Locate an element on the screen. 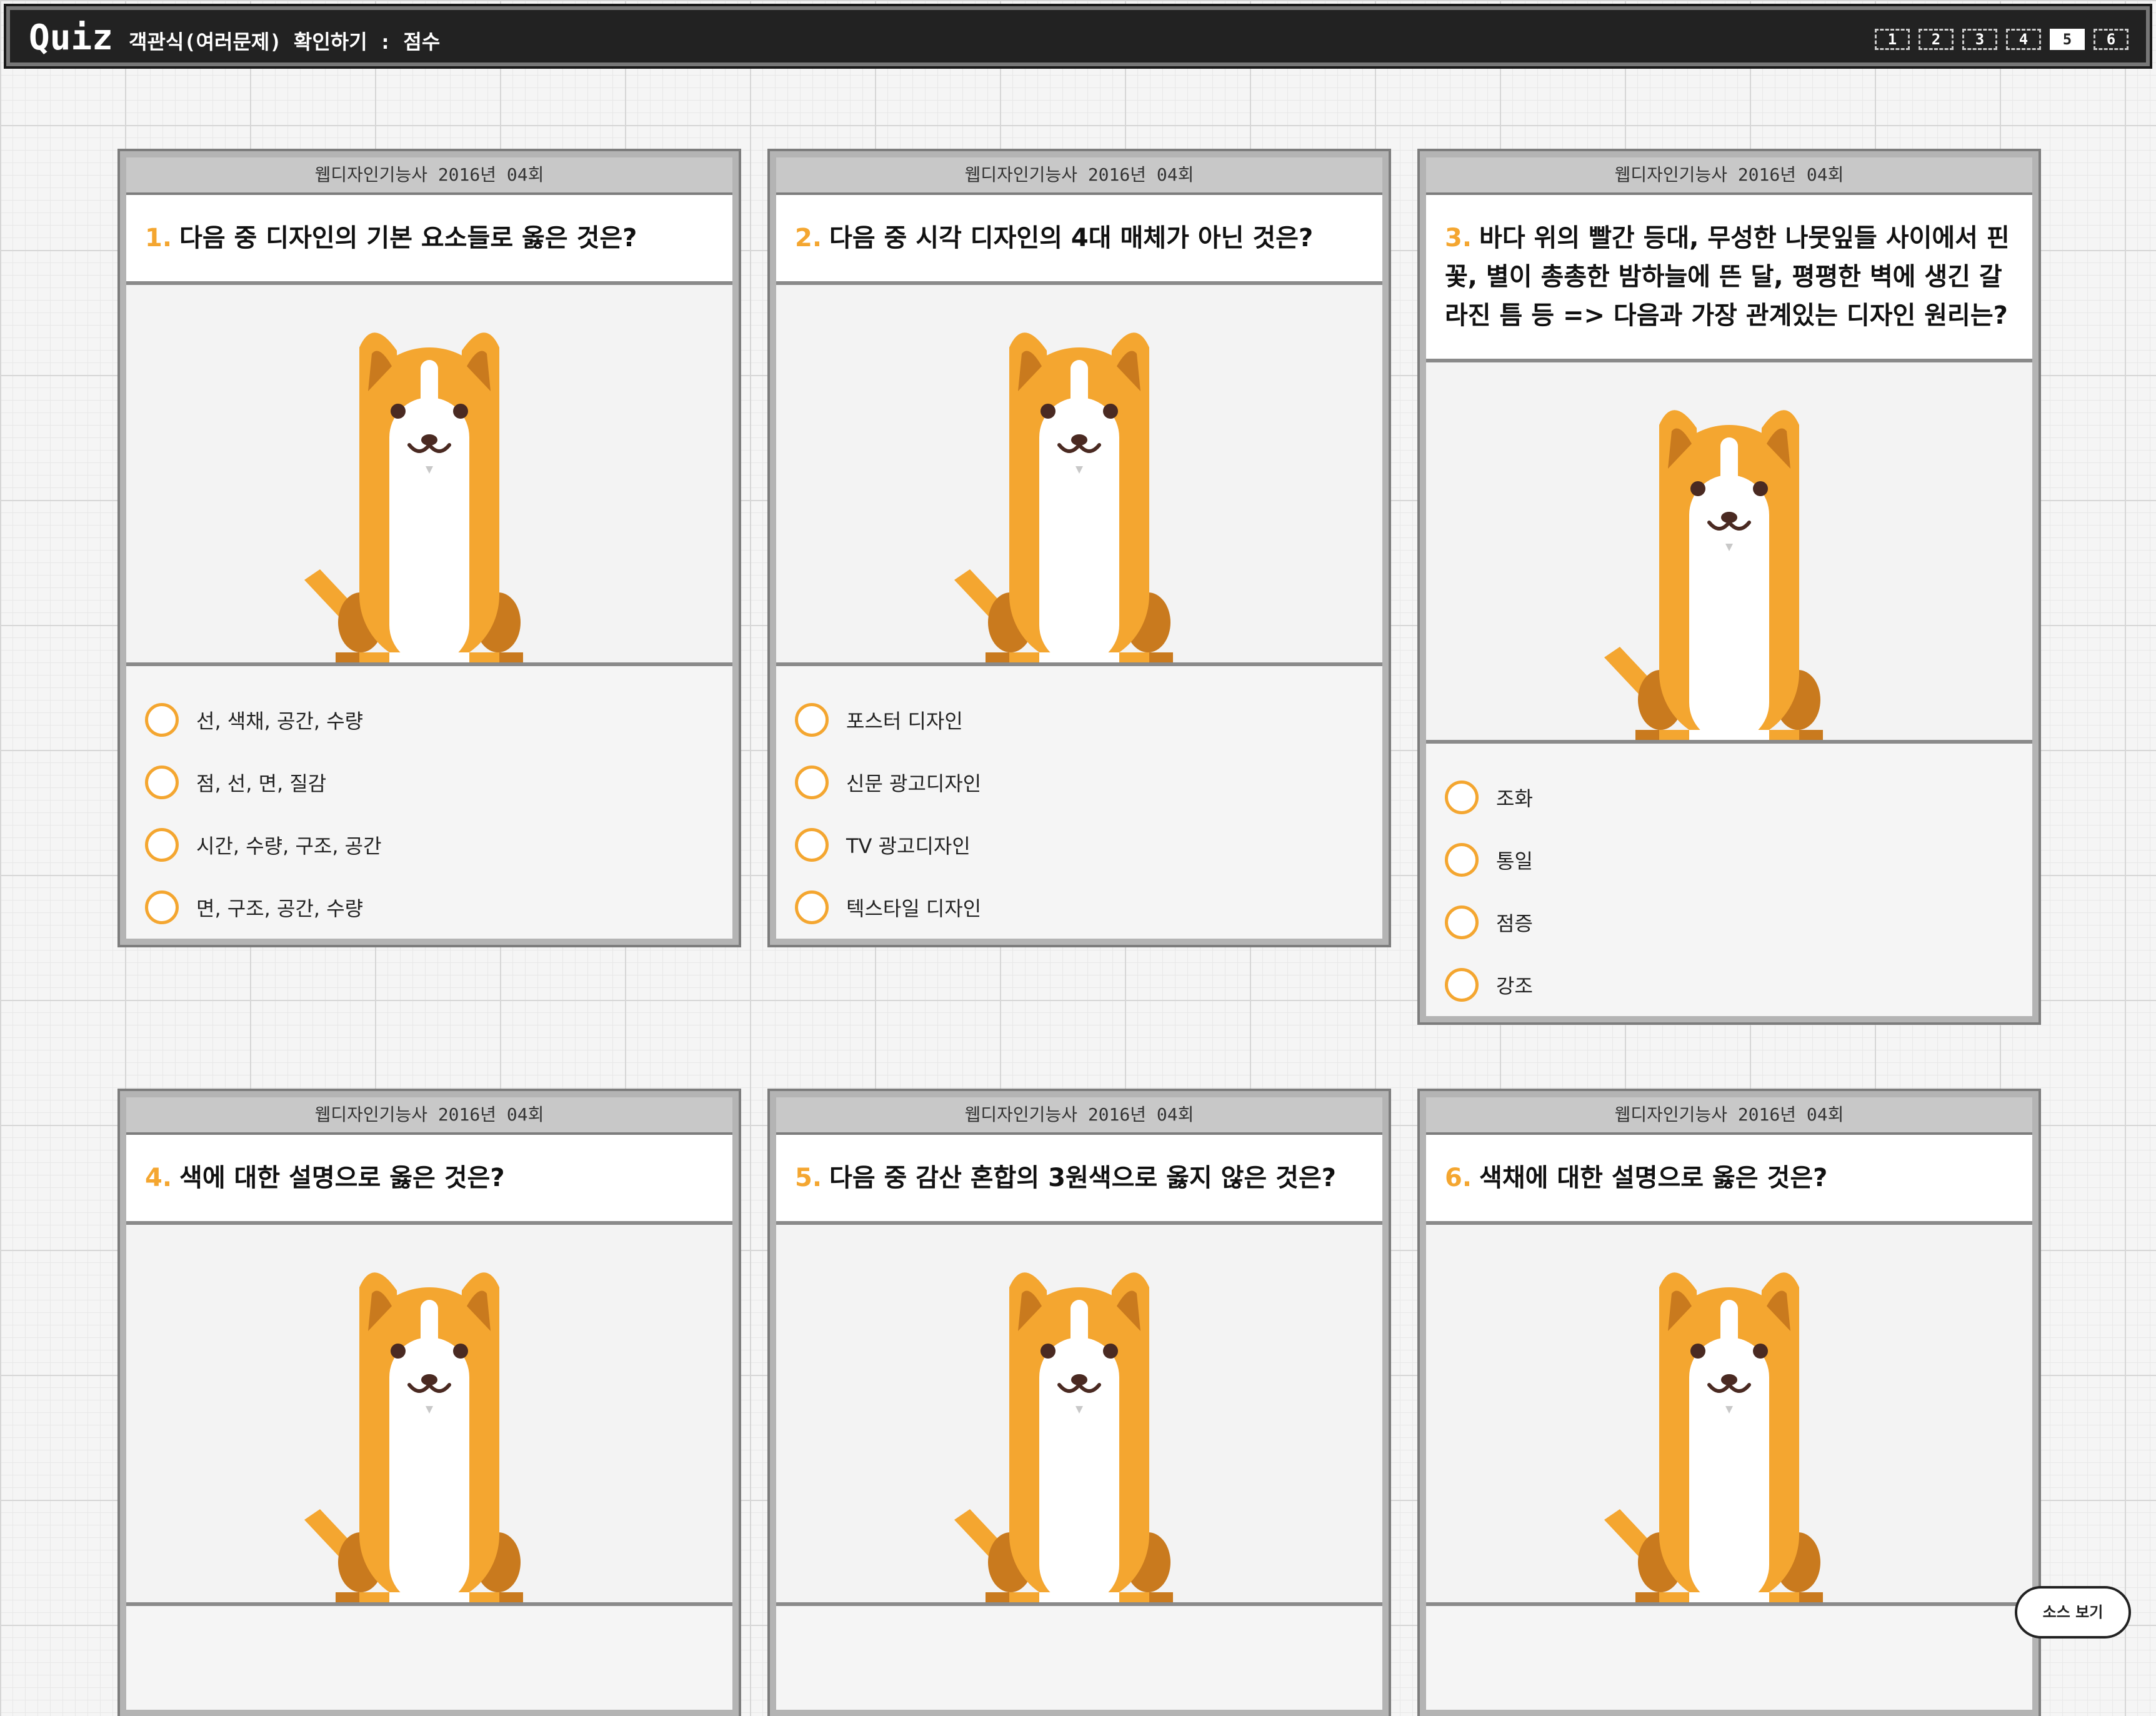 The width and height of the screenshot is (2156, 1716). choice-label: 점증 is located at coordinates (1514, 924).